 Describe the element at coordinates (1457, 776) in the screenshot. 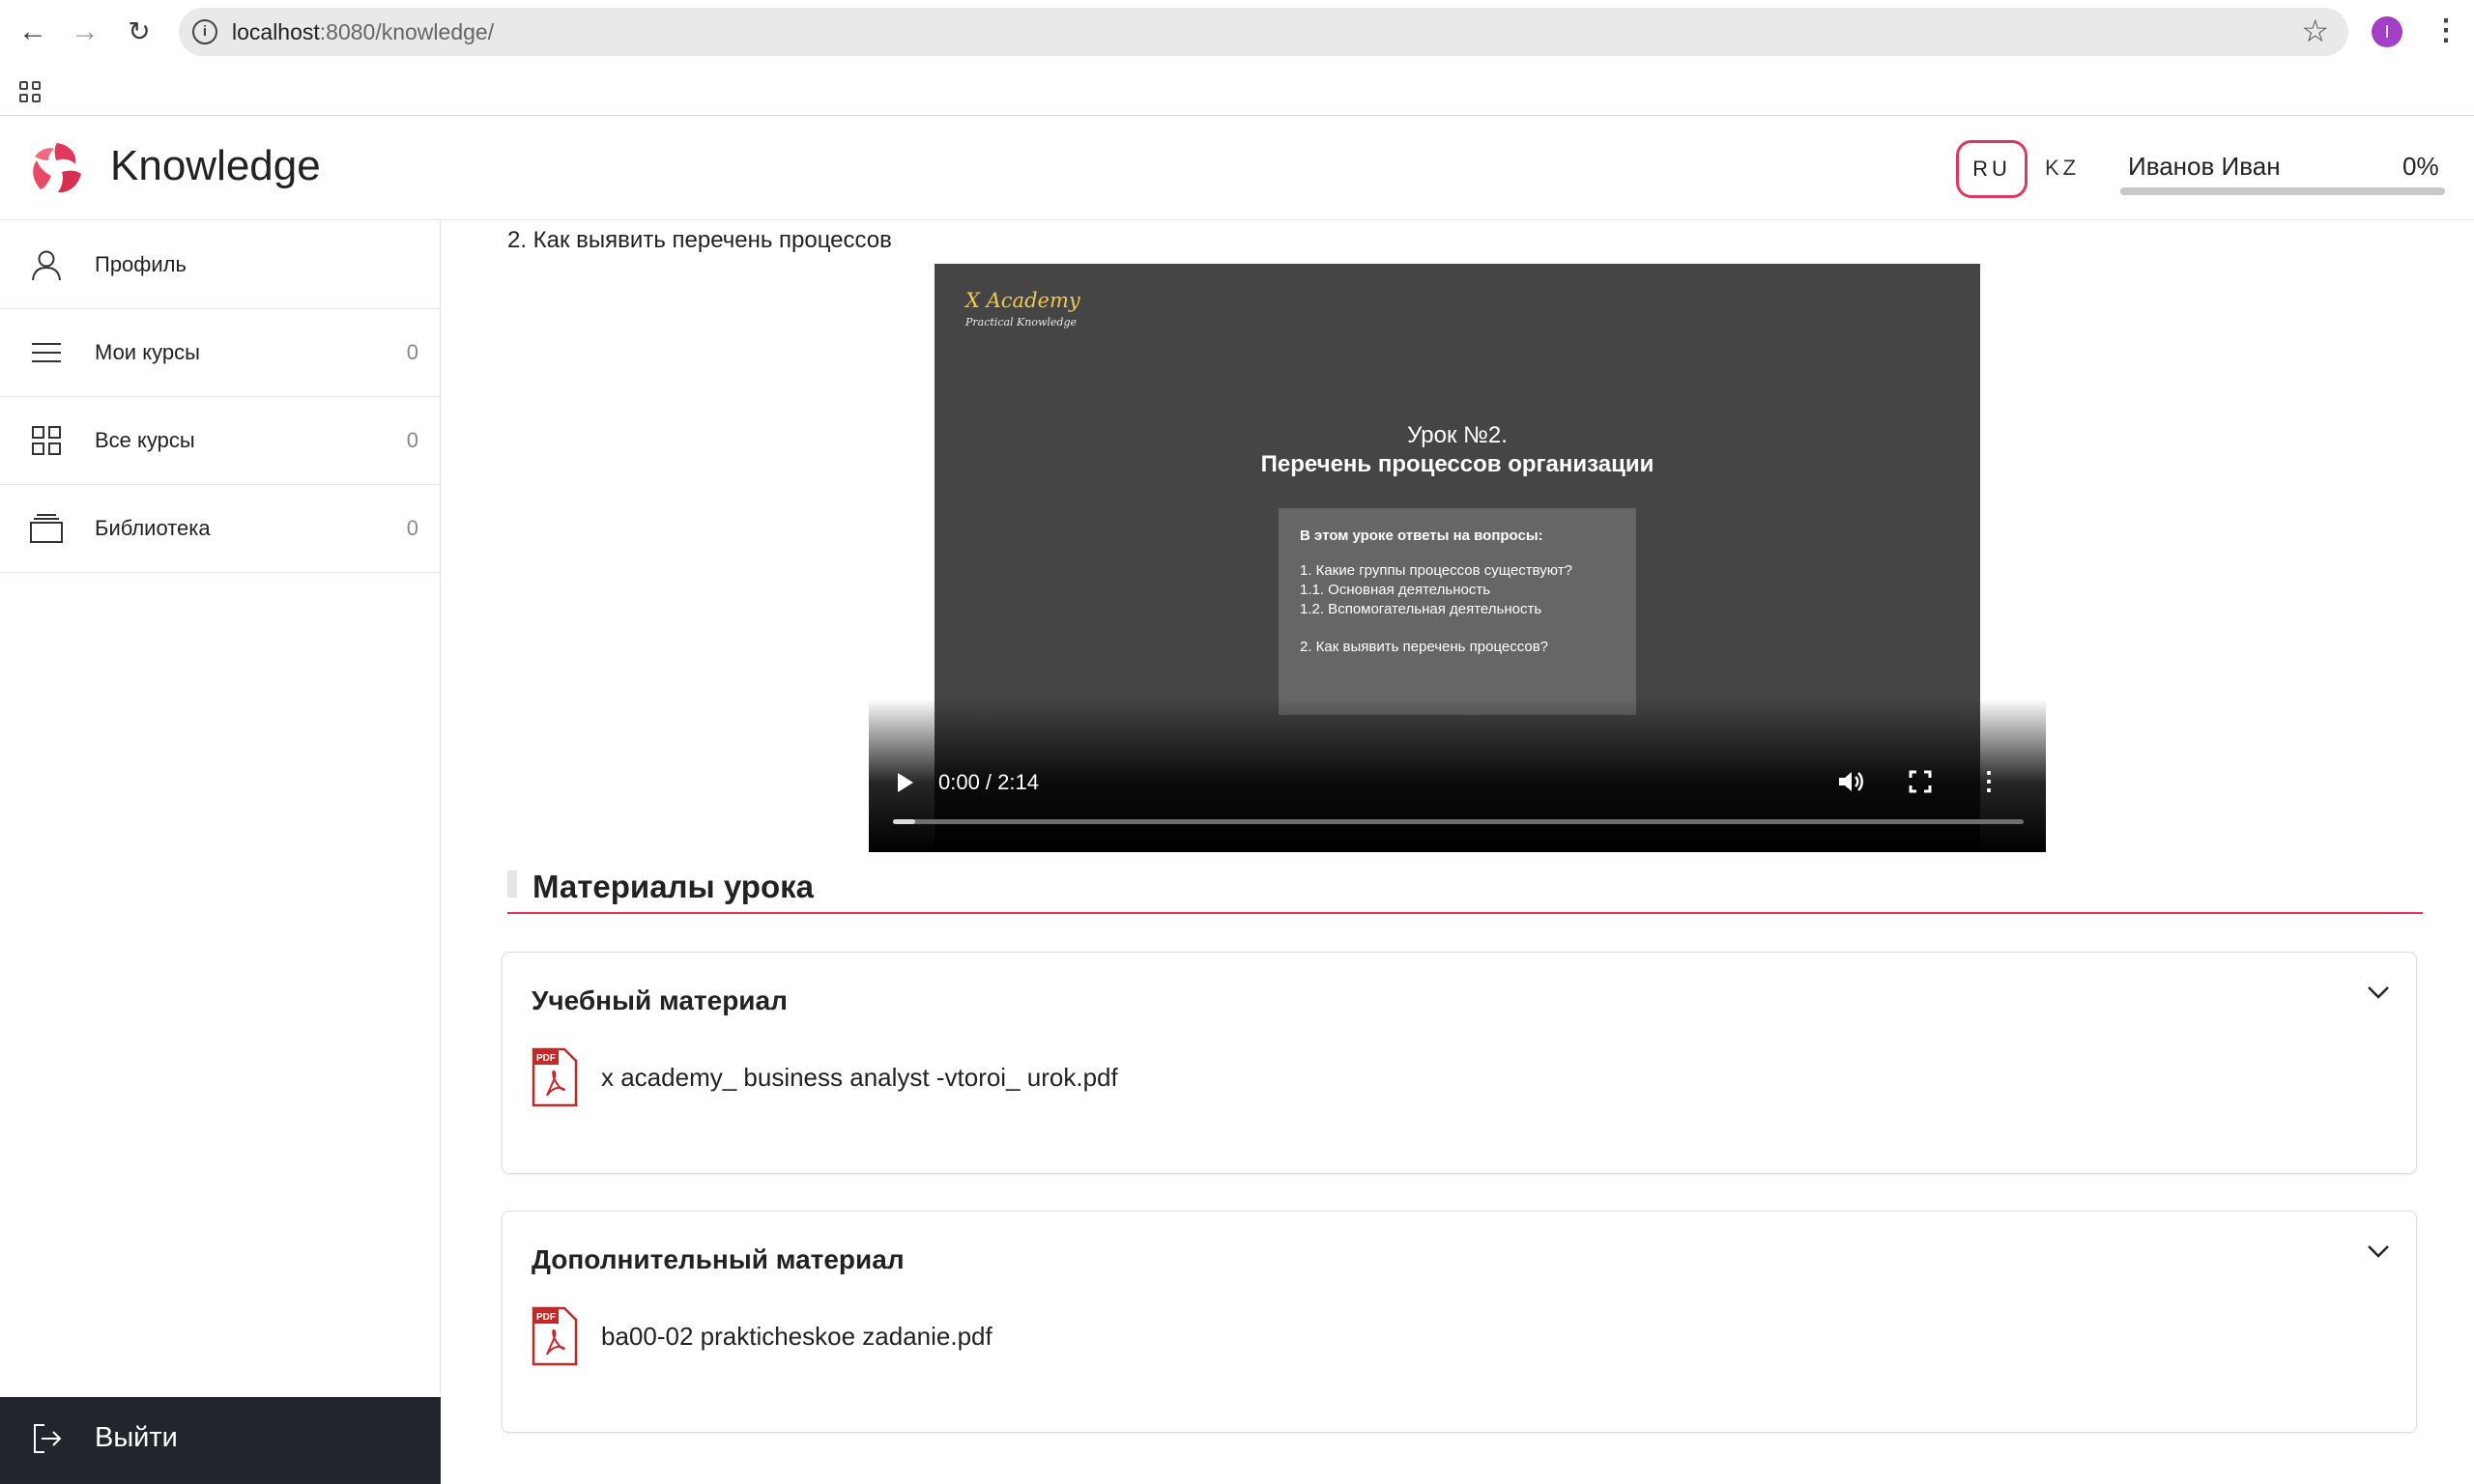

I see `video-controls-overlay` at that location.